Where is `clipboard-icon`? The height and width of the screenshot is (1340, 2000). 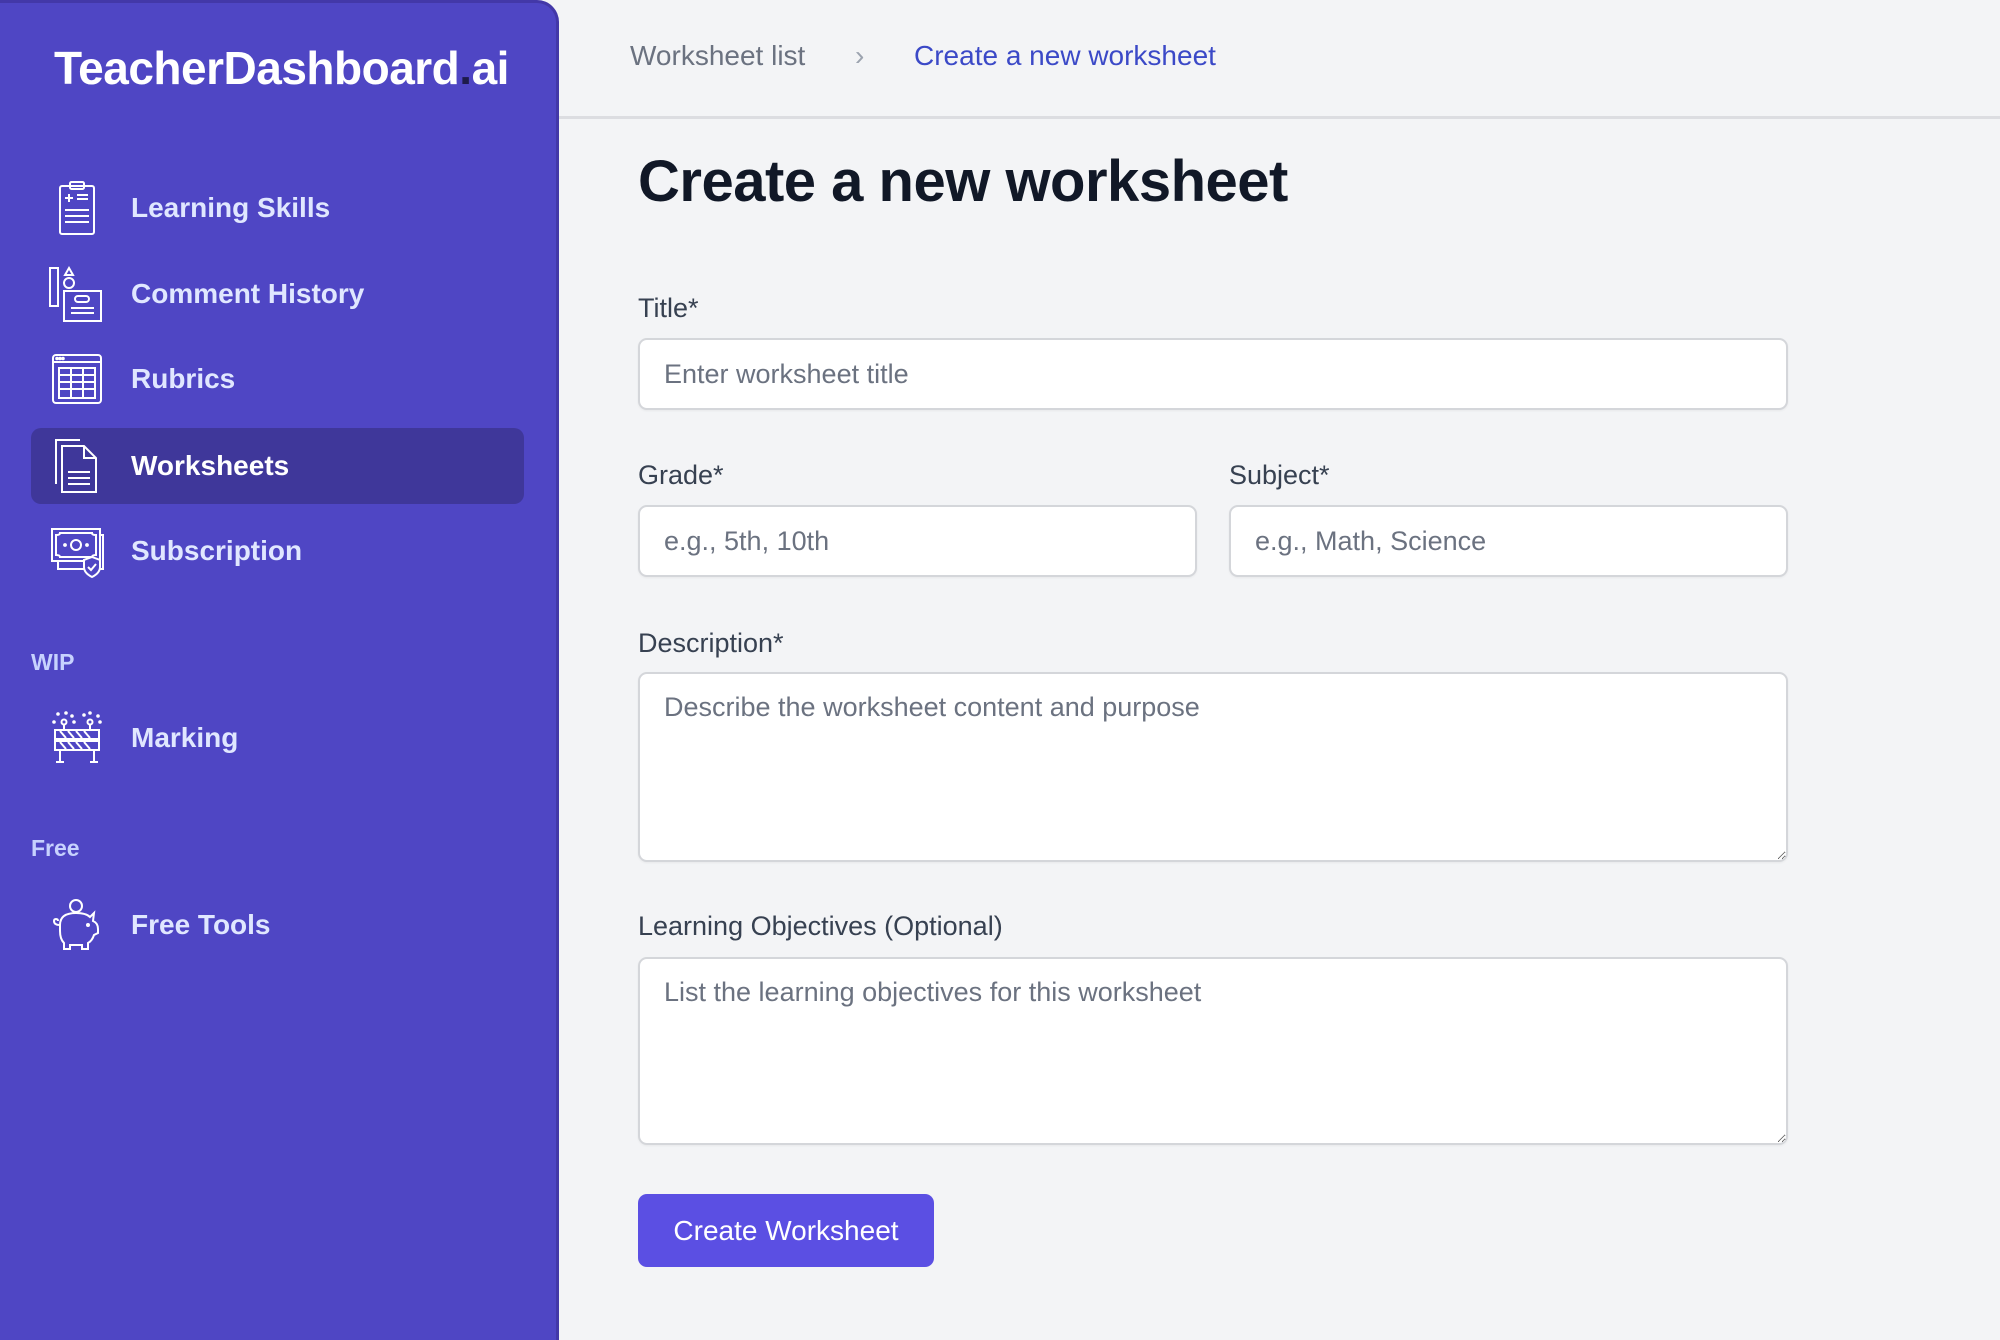 clipboard-icon is located at coordinates (76, 208).